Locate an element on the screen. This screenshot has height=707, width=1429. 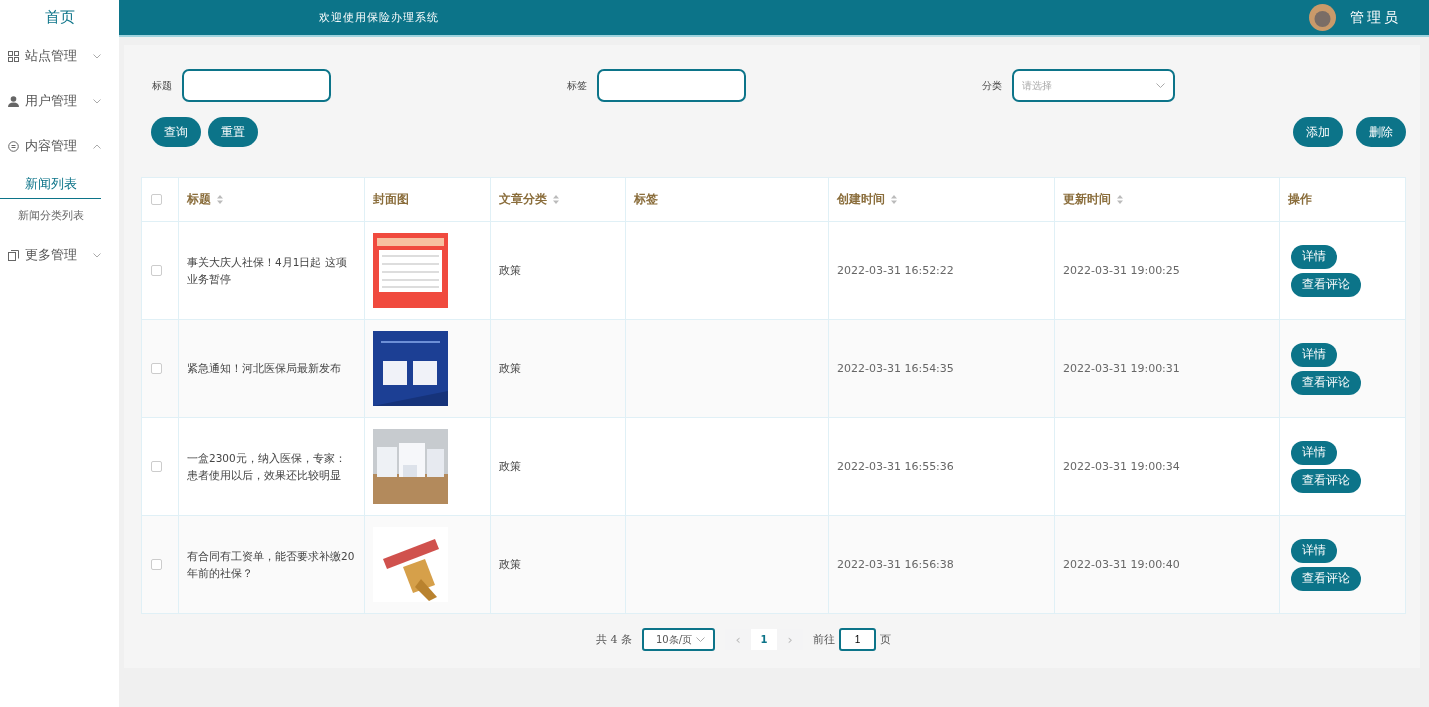
user-icon is located at coordinates (13, 101).